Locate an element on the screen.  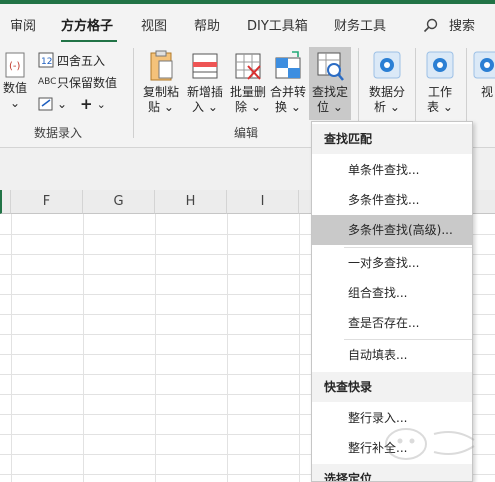
merge-grid-icon is located at coordinates (288, 65).